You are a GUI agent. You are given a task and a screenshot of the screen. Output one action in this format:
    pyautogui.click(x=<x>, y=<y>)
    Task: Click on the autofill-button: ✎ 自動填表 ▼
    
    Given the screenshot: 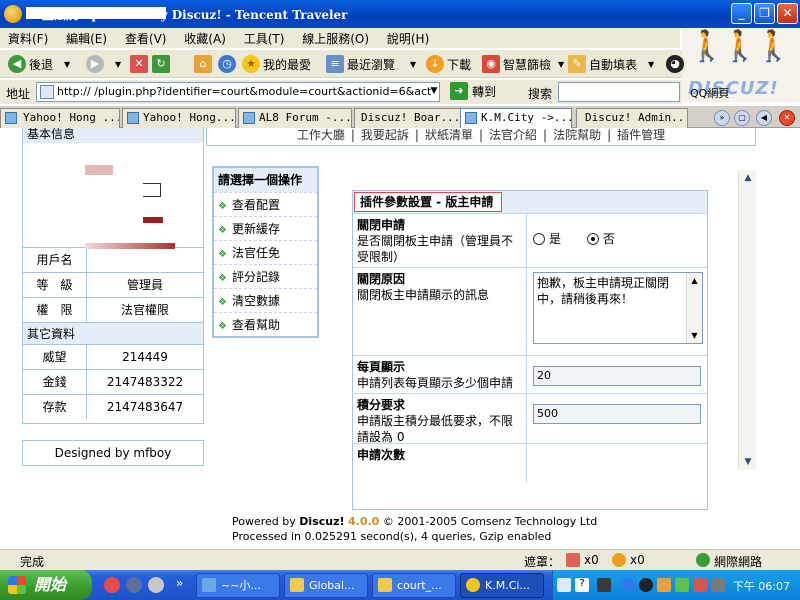 What is the action you would take?
    pyautogui.click(x=611, y=64)
    